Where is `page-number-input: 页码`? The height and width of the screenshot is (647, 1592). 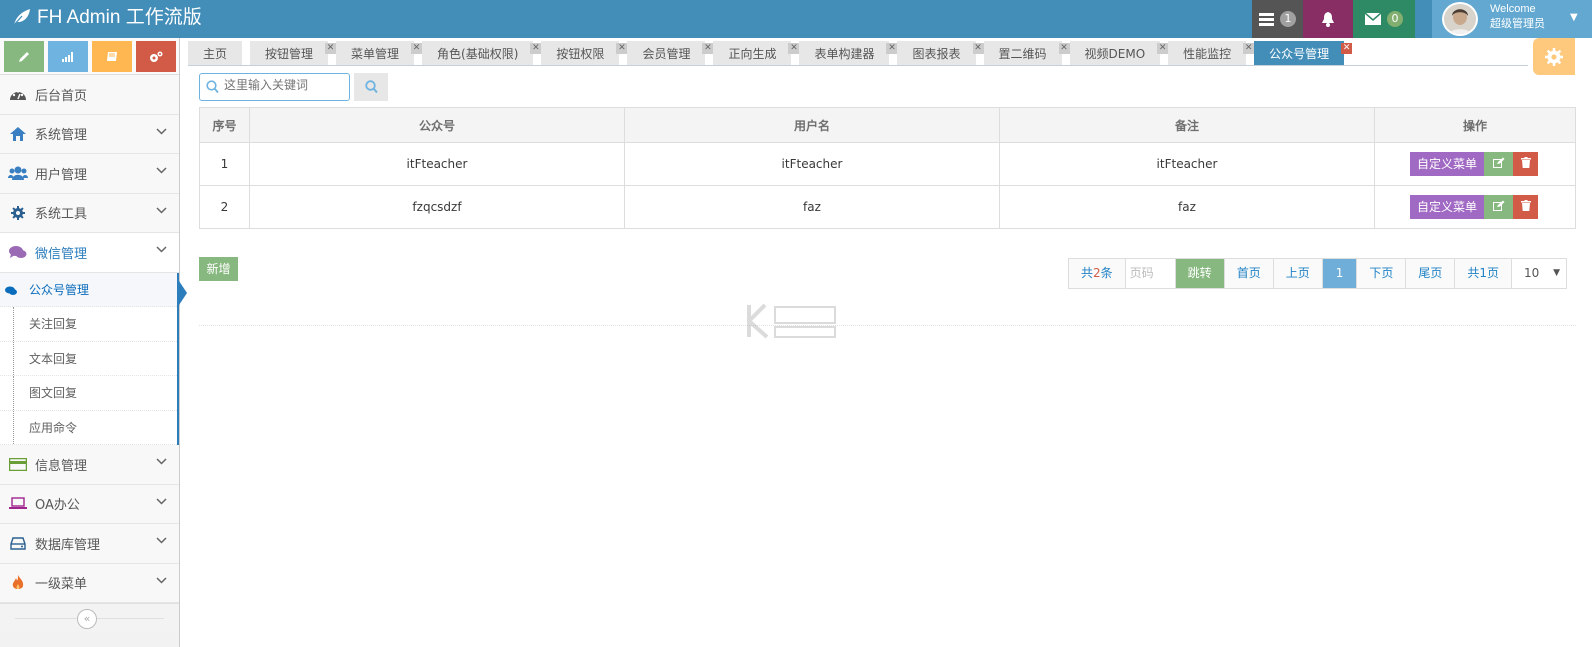
page-number-input: 页码 is located at coordinates (1150, 273).